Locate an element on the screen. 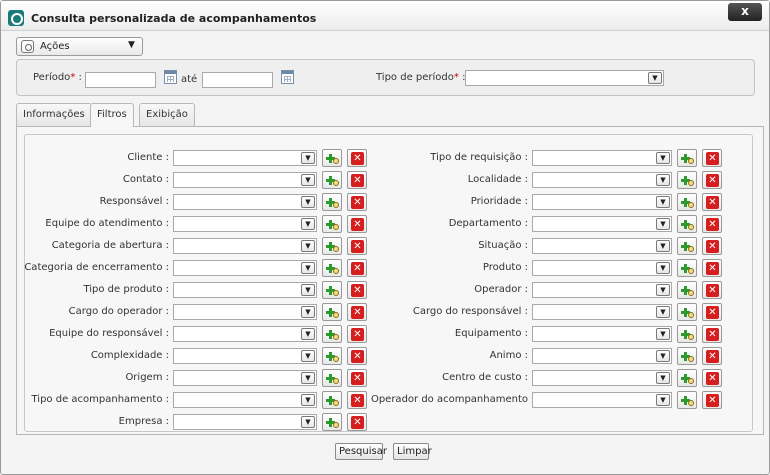 This screenshot has height=475, width=770. filter-right-5-select: ▼ is located at coordinates (602, 268).